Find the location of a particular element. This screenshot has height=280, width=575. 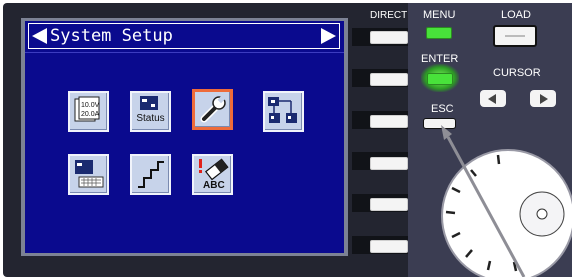

cursor-right-button is located at coordinates (543, 98).